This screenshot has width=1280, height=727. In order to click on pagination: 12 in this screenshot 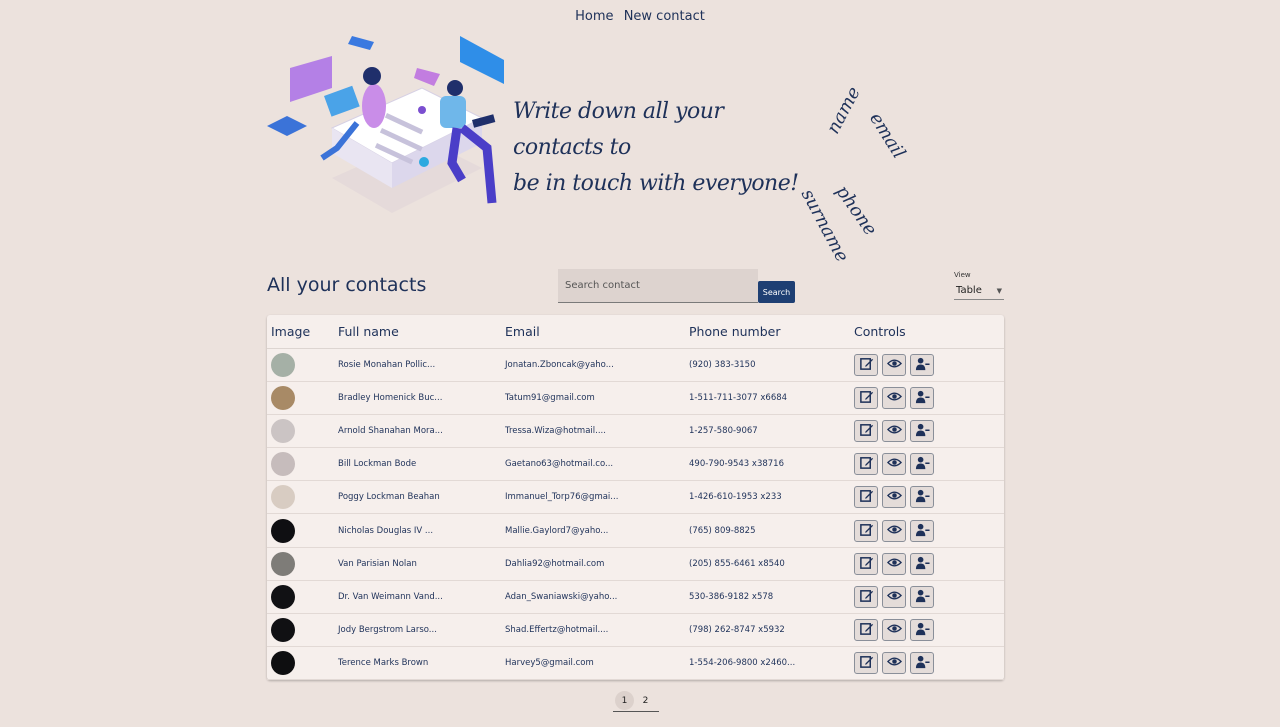, I will do `click(636, 701)`.